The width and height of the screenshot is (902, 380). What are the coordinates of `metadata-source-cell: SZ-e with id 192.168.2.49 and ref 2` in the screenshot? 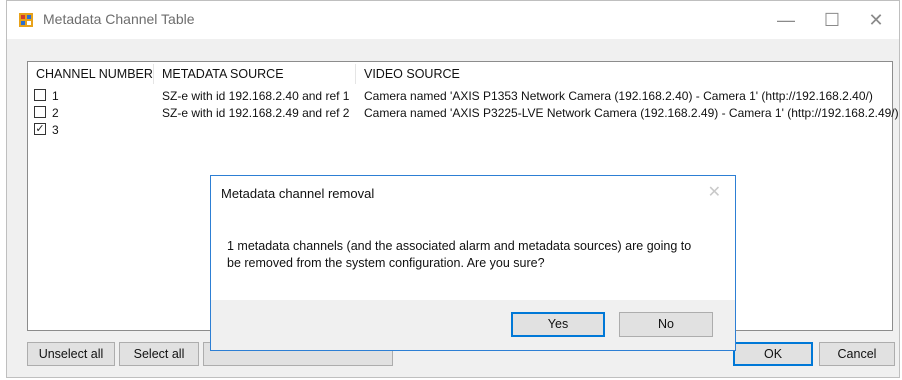 It's located at (256, 113).